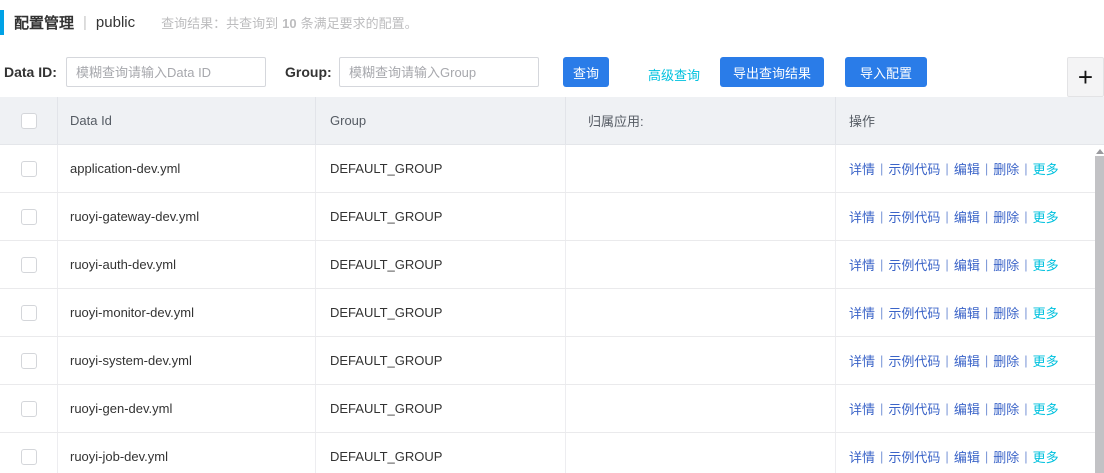 The width and height of the screenshot is (1104, 473). What do you see at coordinates (28, 120) in the screenshot?
I see `select-all-checkbox` at bounding box center [28, 120].